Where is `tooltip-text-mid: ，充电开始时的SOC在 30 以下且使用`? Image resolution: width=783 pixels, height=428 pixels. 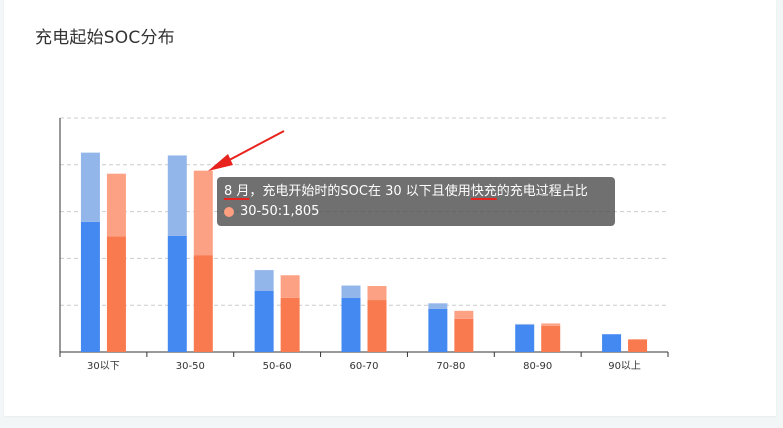
tooltip-text-mid: ，充电开始时的SOC在 30 以下且使用 is located at coordinates (360, 191).